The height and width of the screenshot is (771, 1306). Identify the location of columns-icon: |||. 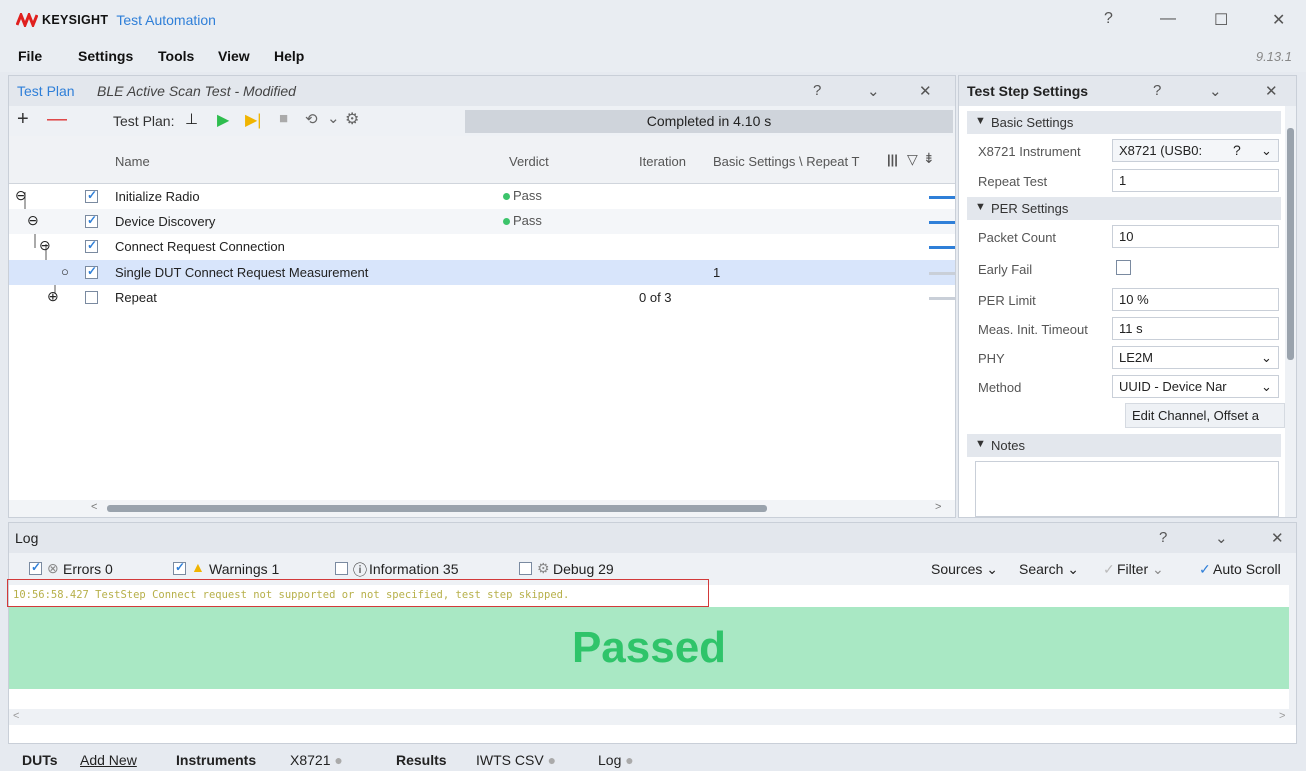
(892, 159).